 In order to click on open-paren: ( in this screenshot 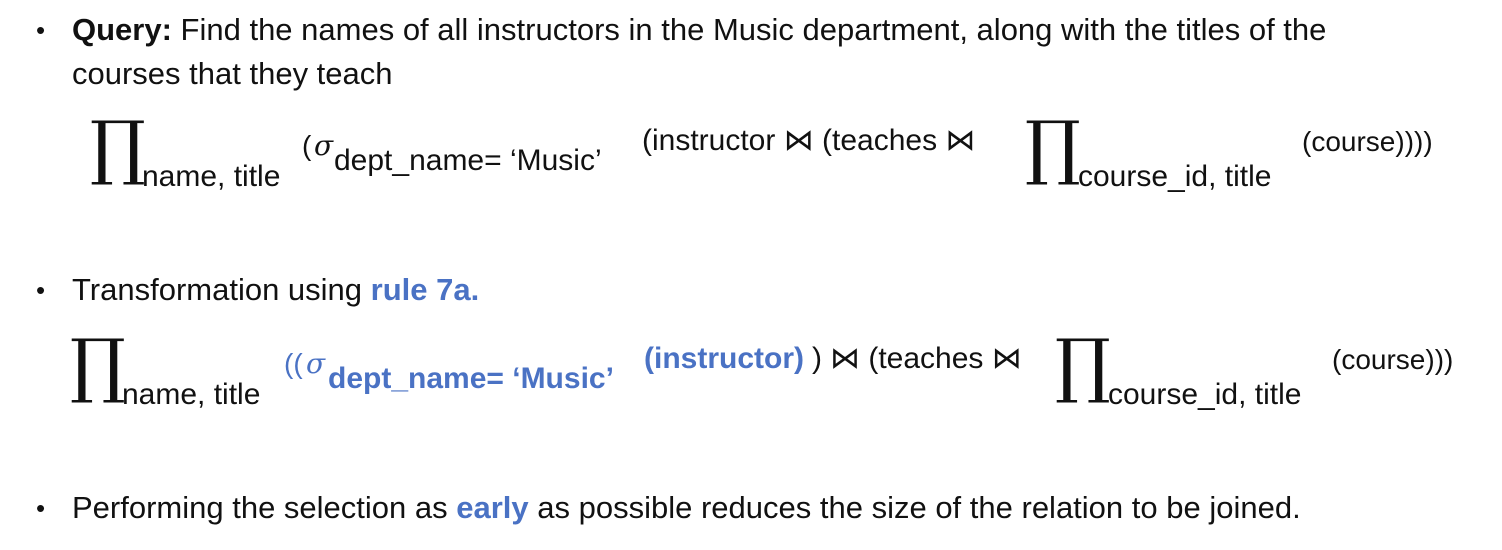, I will do `click(307, 145)`.